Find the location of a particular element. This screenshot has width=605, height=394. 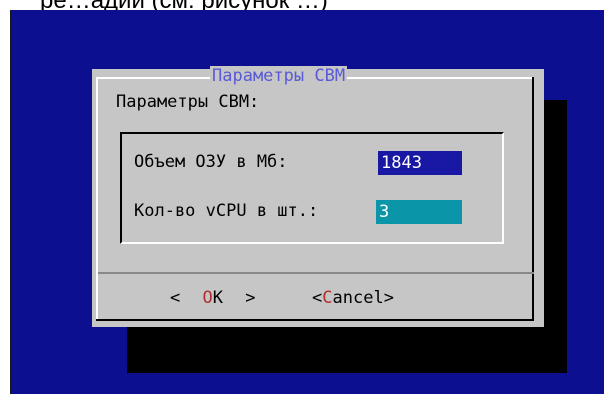

frame-bottom is located at coordinates (315, 320).